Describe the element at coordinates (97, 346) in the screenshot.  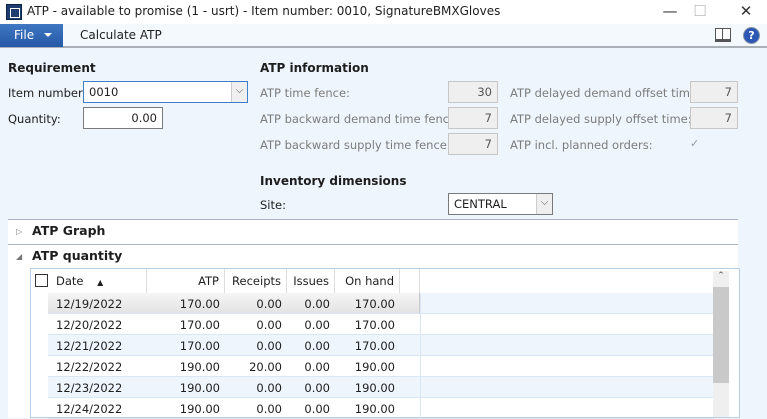
I see `cell-date: 12/21/2022` at that location.